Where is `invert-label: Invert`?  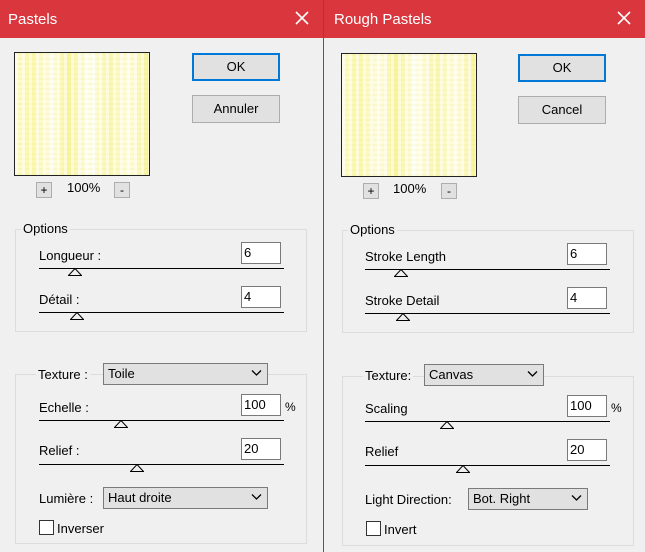
invert-label: Invert is located at coordinates (400, 529).